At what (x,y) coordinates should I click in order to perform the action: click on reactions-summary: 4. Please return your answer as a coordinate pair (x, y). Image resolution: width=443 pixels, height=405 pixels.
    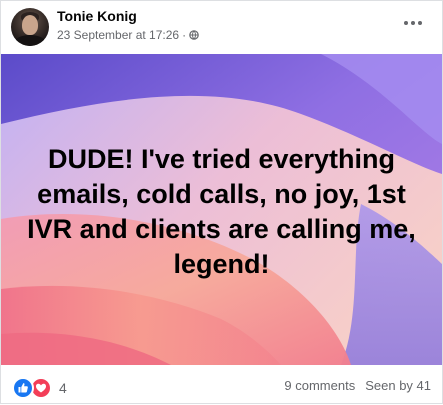
    Looking at the image, I should click on (39, 388).